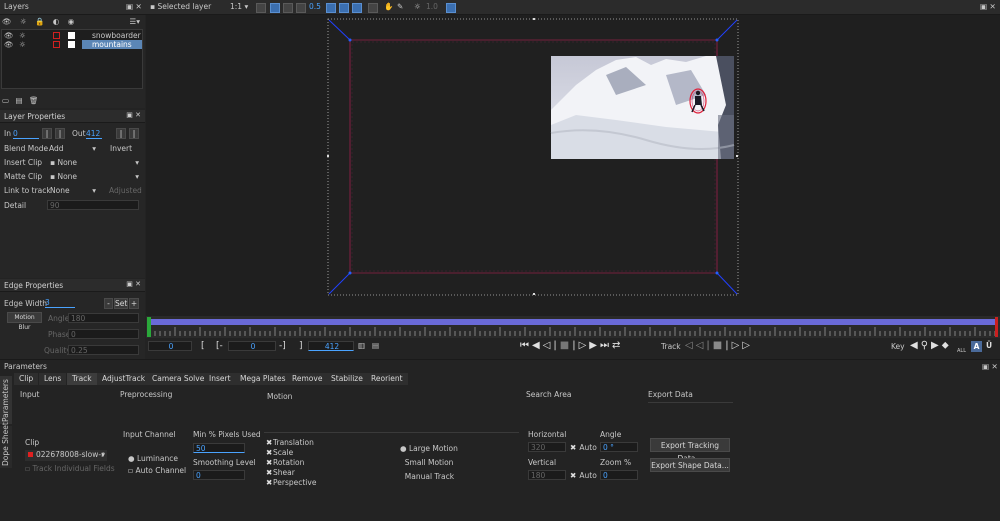 The width and height of the screenshot is (1000, 521). I want to click on shear-checkbox: ✖Shear, so click(280, 472).